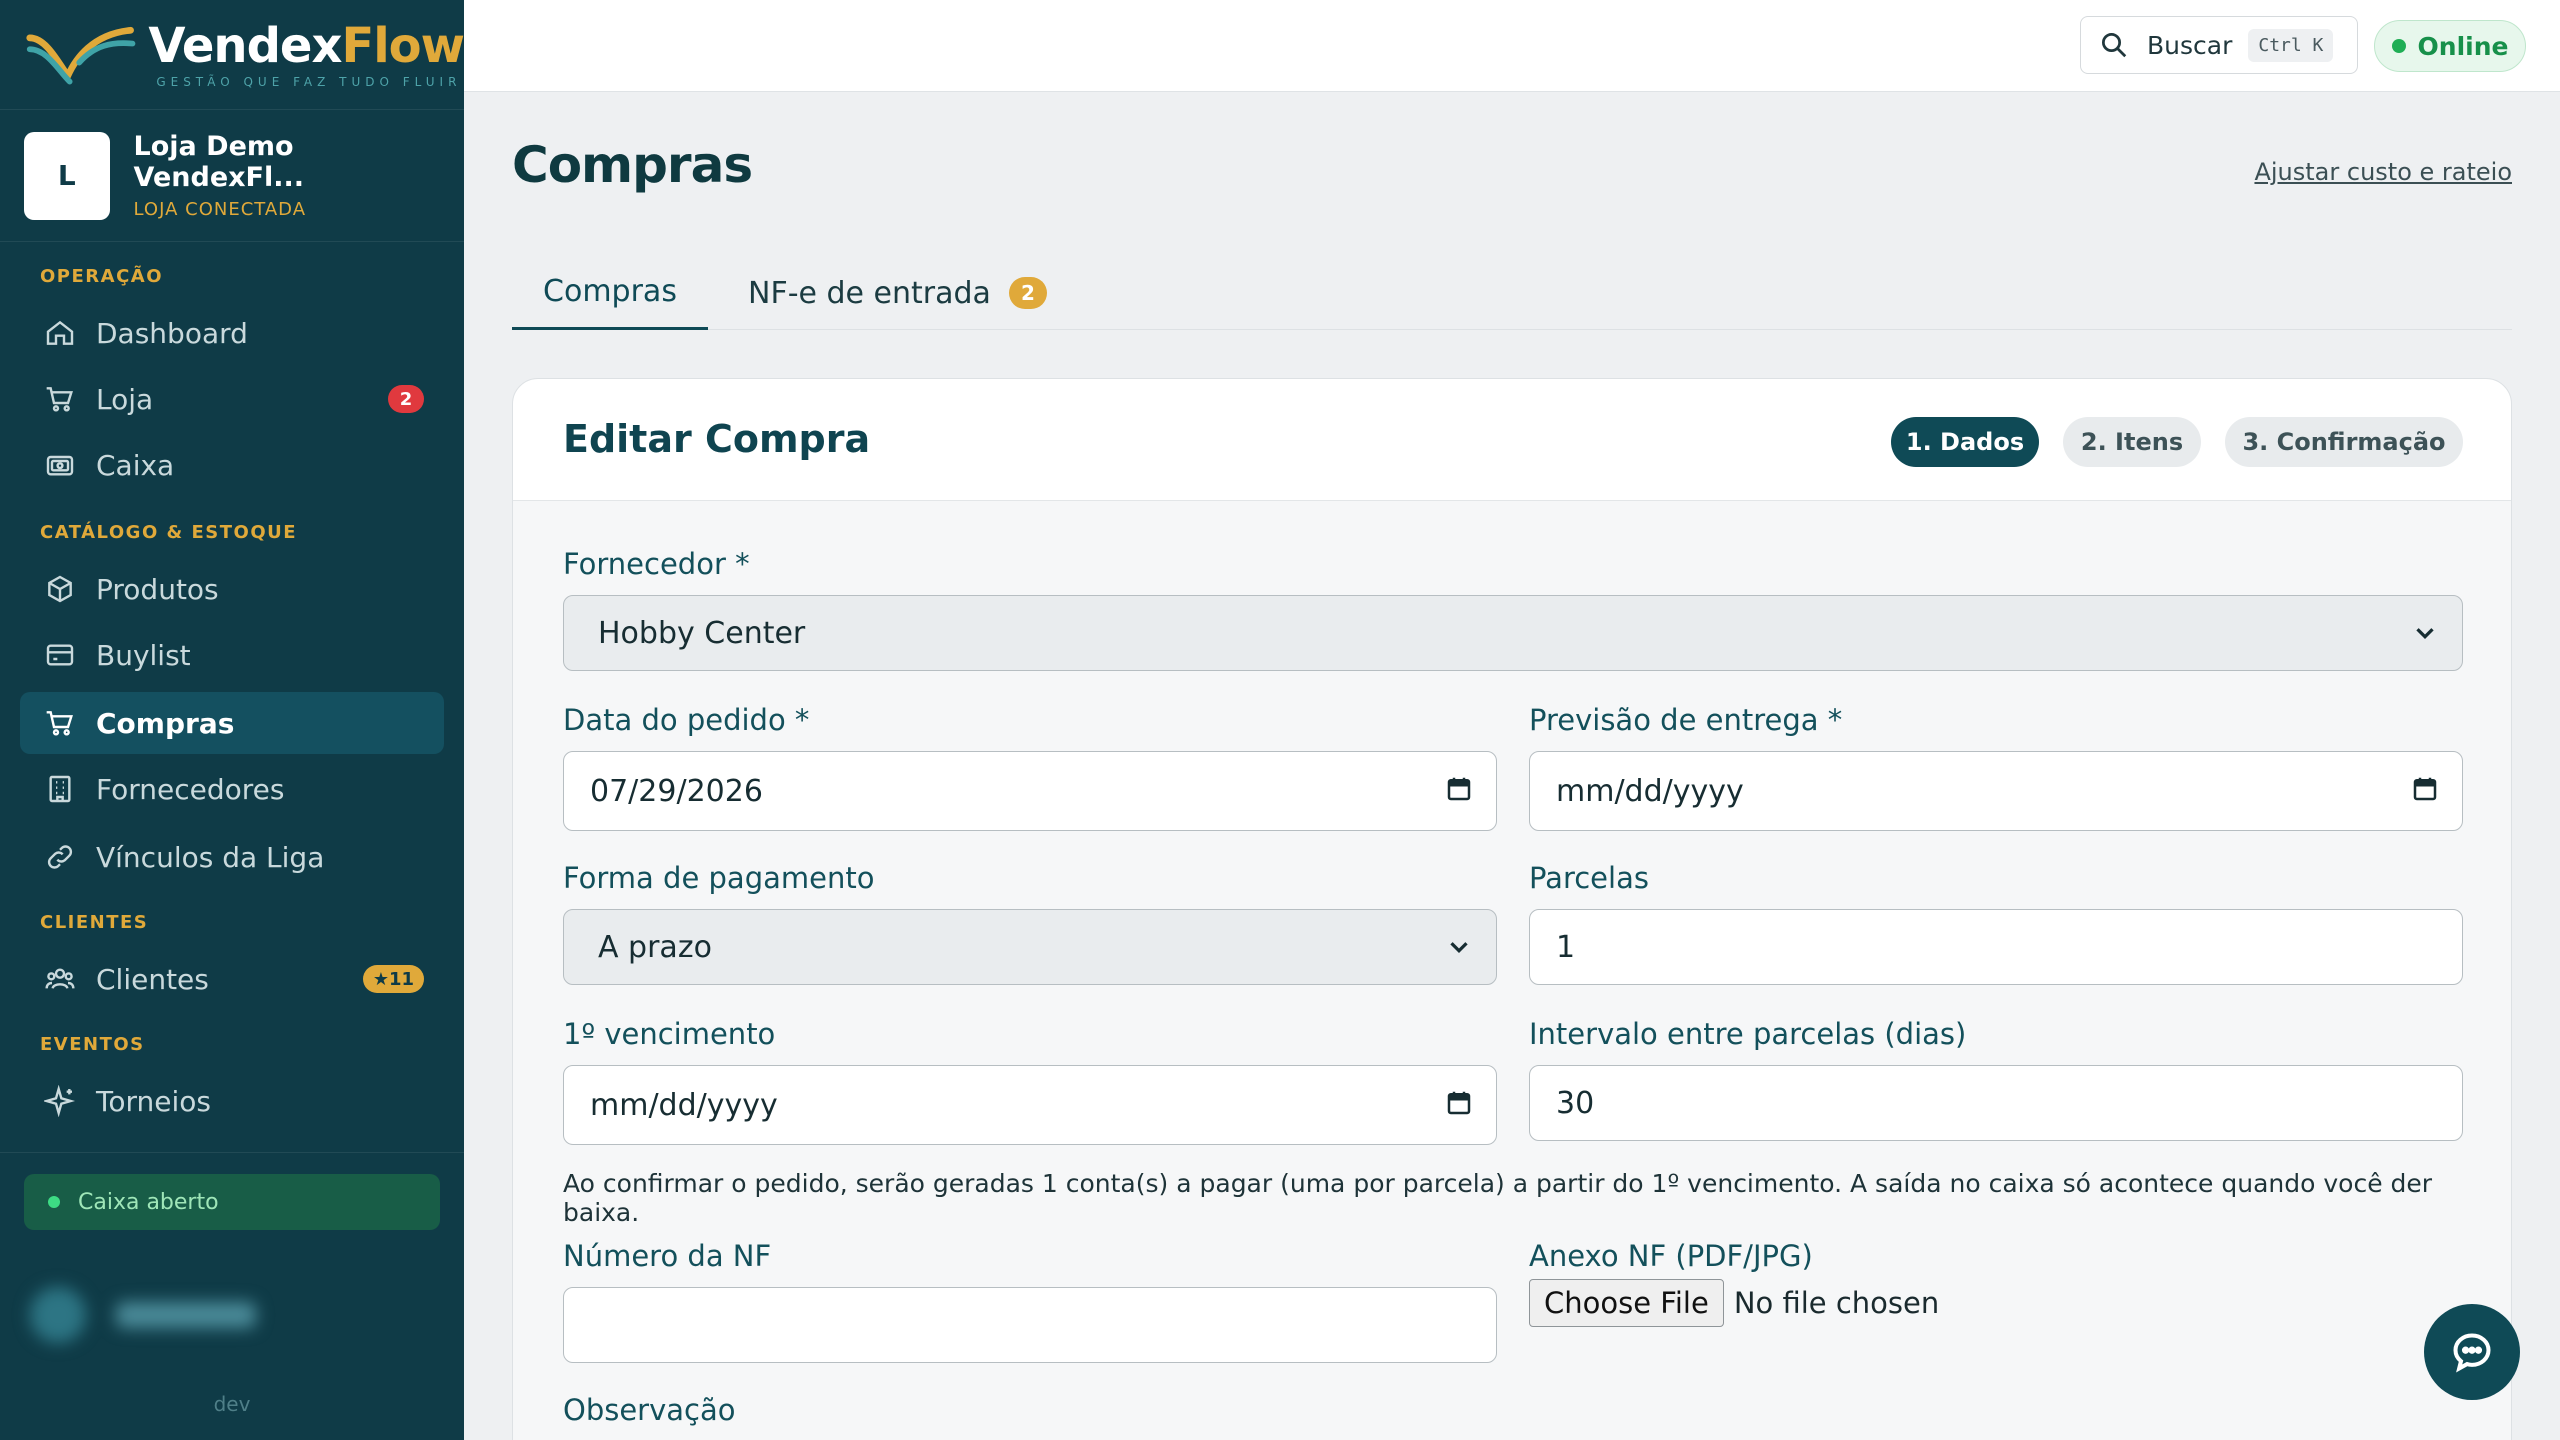  What do you see at coordinates (2291, 45) in the screenshot?
I see `search-shortcut: Ctrl K` at bounding box center [2291, 45].